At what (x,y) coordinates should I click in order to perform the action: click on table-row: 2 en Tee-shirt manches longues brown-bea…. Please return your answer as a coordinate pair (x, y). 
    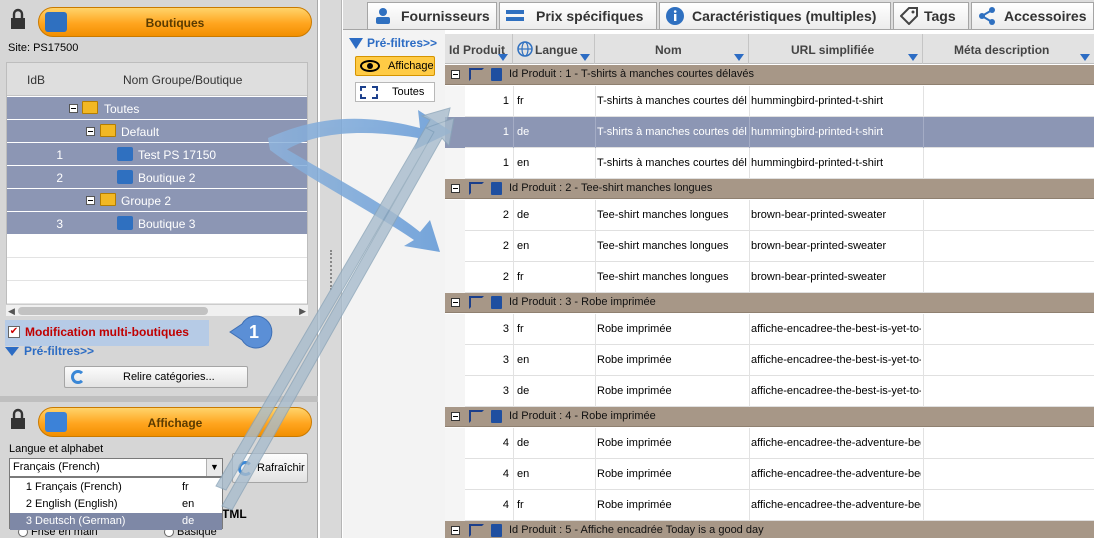
    Looking at the image, I should click on (769, 246).